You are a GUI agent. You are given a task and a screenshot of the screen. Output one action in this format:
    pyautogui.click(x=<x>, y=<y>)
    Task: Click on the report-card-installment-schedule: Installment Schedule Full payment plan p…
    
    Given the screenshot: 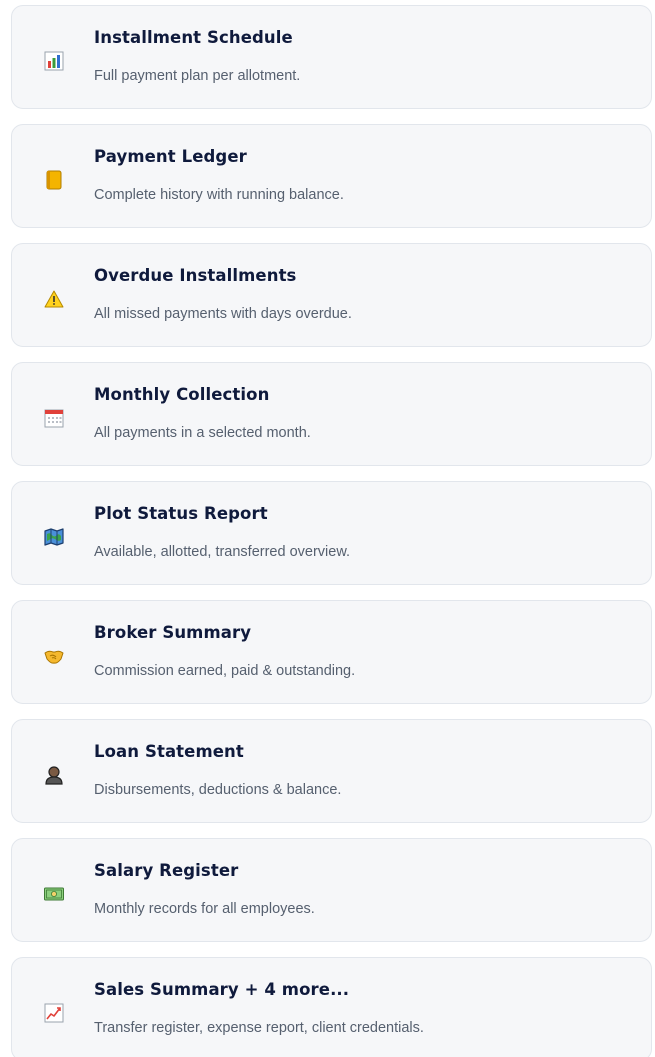 What is the action you would take?
    pyautogui.click(x=331, y=57)
    